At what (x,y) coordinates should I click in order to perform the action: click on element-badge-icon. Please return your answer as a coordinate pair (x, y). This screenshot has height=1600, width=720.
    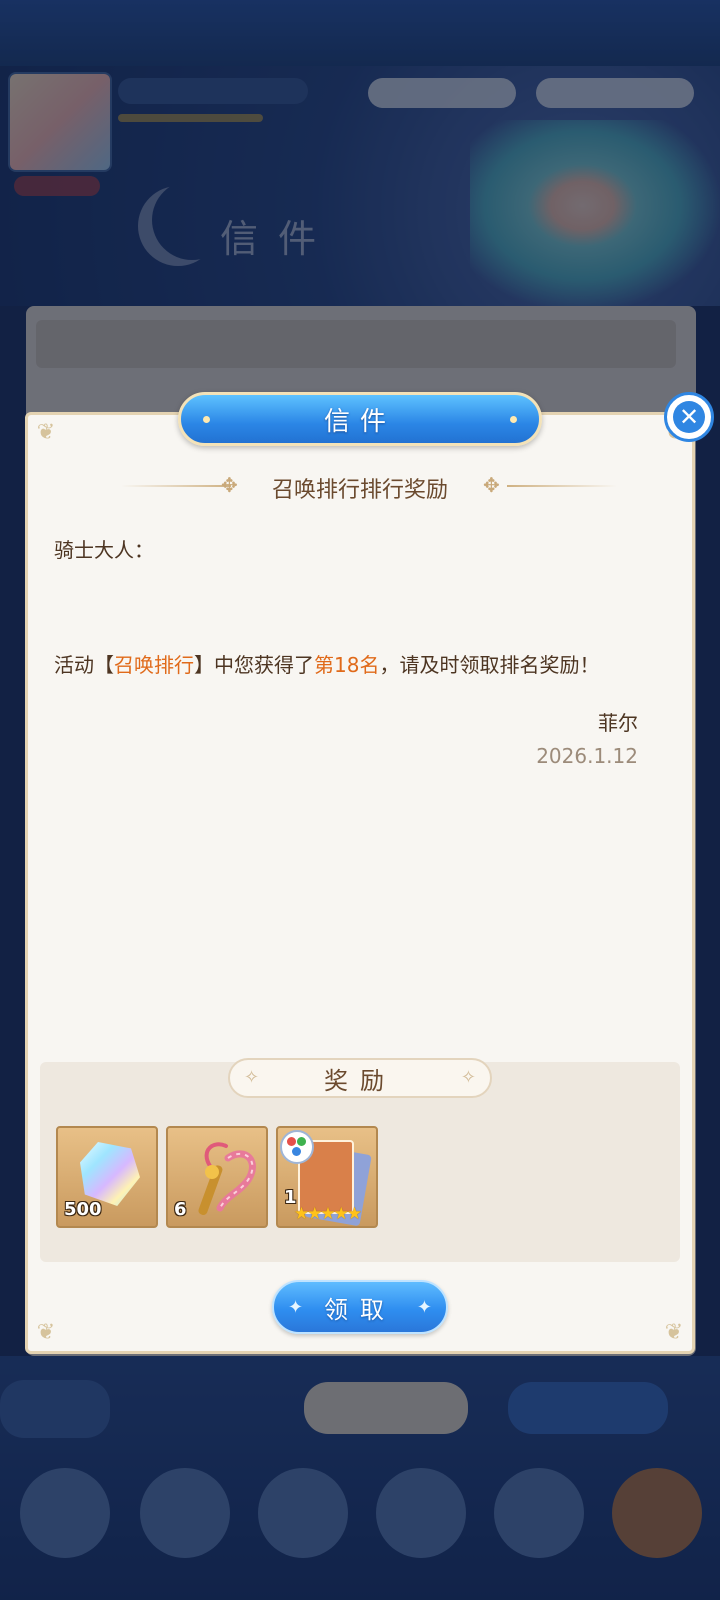
    Looking at the image, I should click on (297, 1147).